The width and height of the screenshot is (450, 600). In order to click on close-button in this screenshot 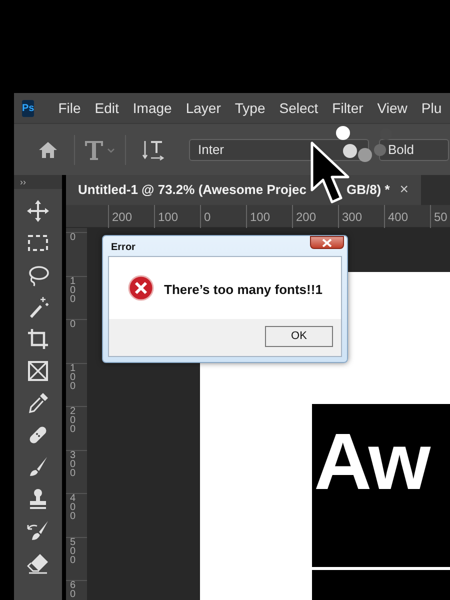, I will do `click(327, 242)`.